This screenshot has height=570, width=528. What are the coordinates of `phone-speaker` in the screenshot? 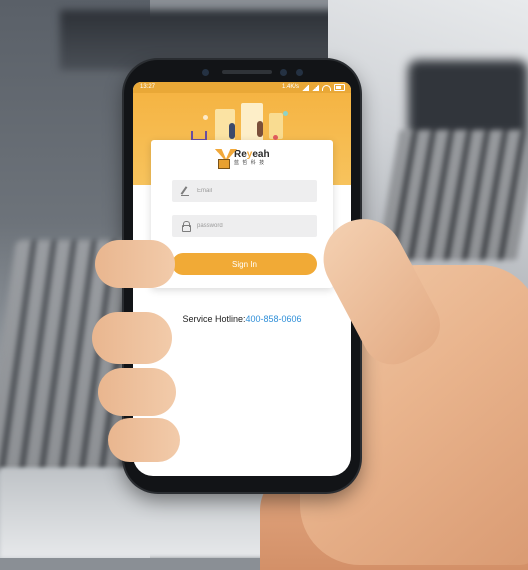 It's located at (247, 72).